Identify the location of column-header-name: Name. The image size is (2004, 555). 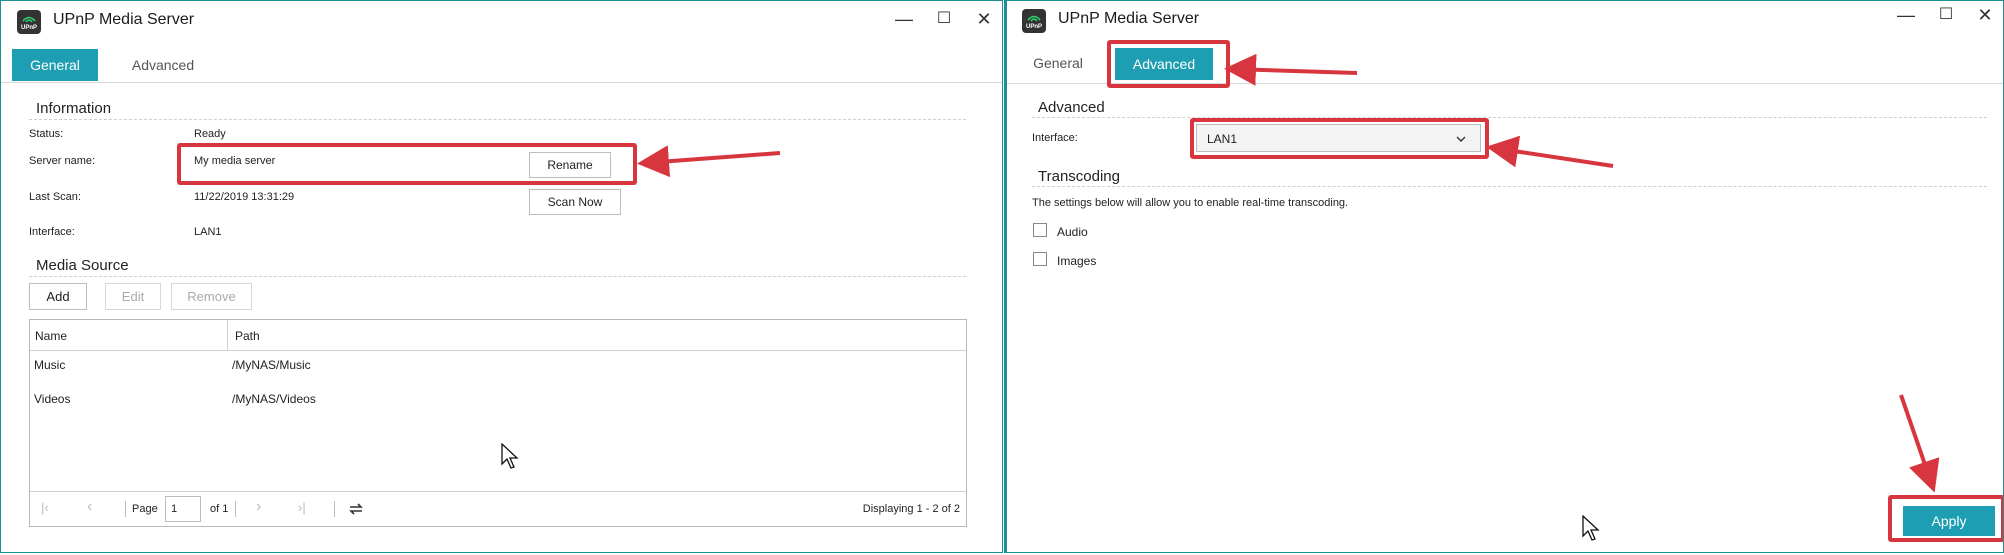
(51, 336).